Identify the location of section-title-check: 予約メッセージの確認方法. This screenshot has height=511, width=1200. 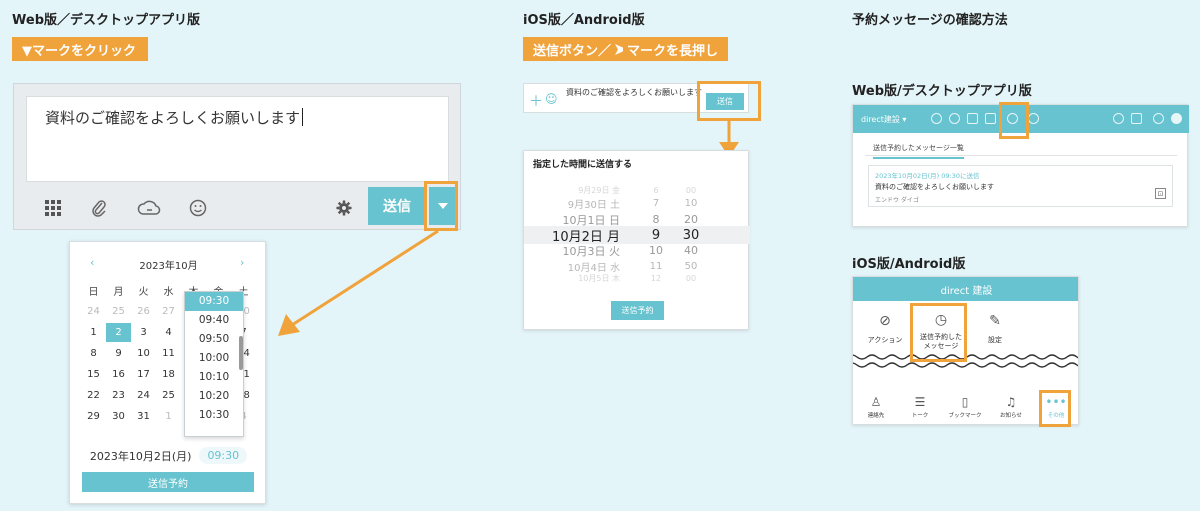
(930, 20).